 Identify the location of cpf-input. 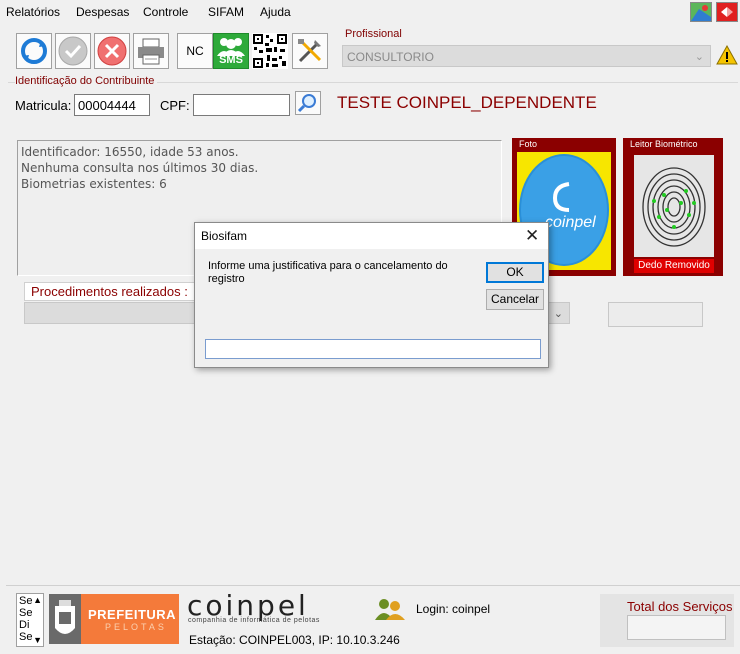
(241, 105).